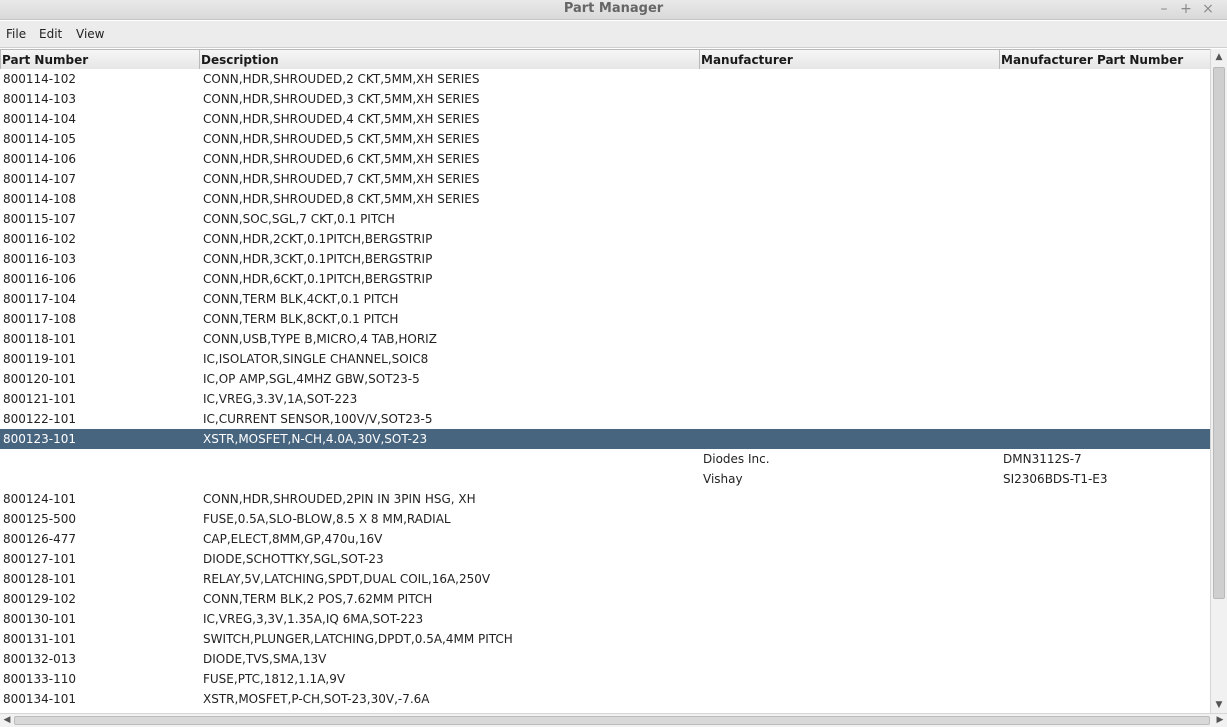 This screenshot has width=1227, height=727. Describe the element at coordinates (40, 559) in the screenshot. I see `cell-part-number: 800127-101` at that location.